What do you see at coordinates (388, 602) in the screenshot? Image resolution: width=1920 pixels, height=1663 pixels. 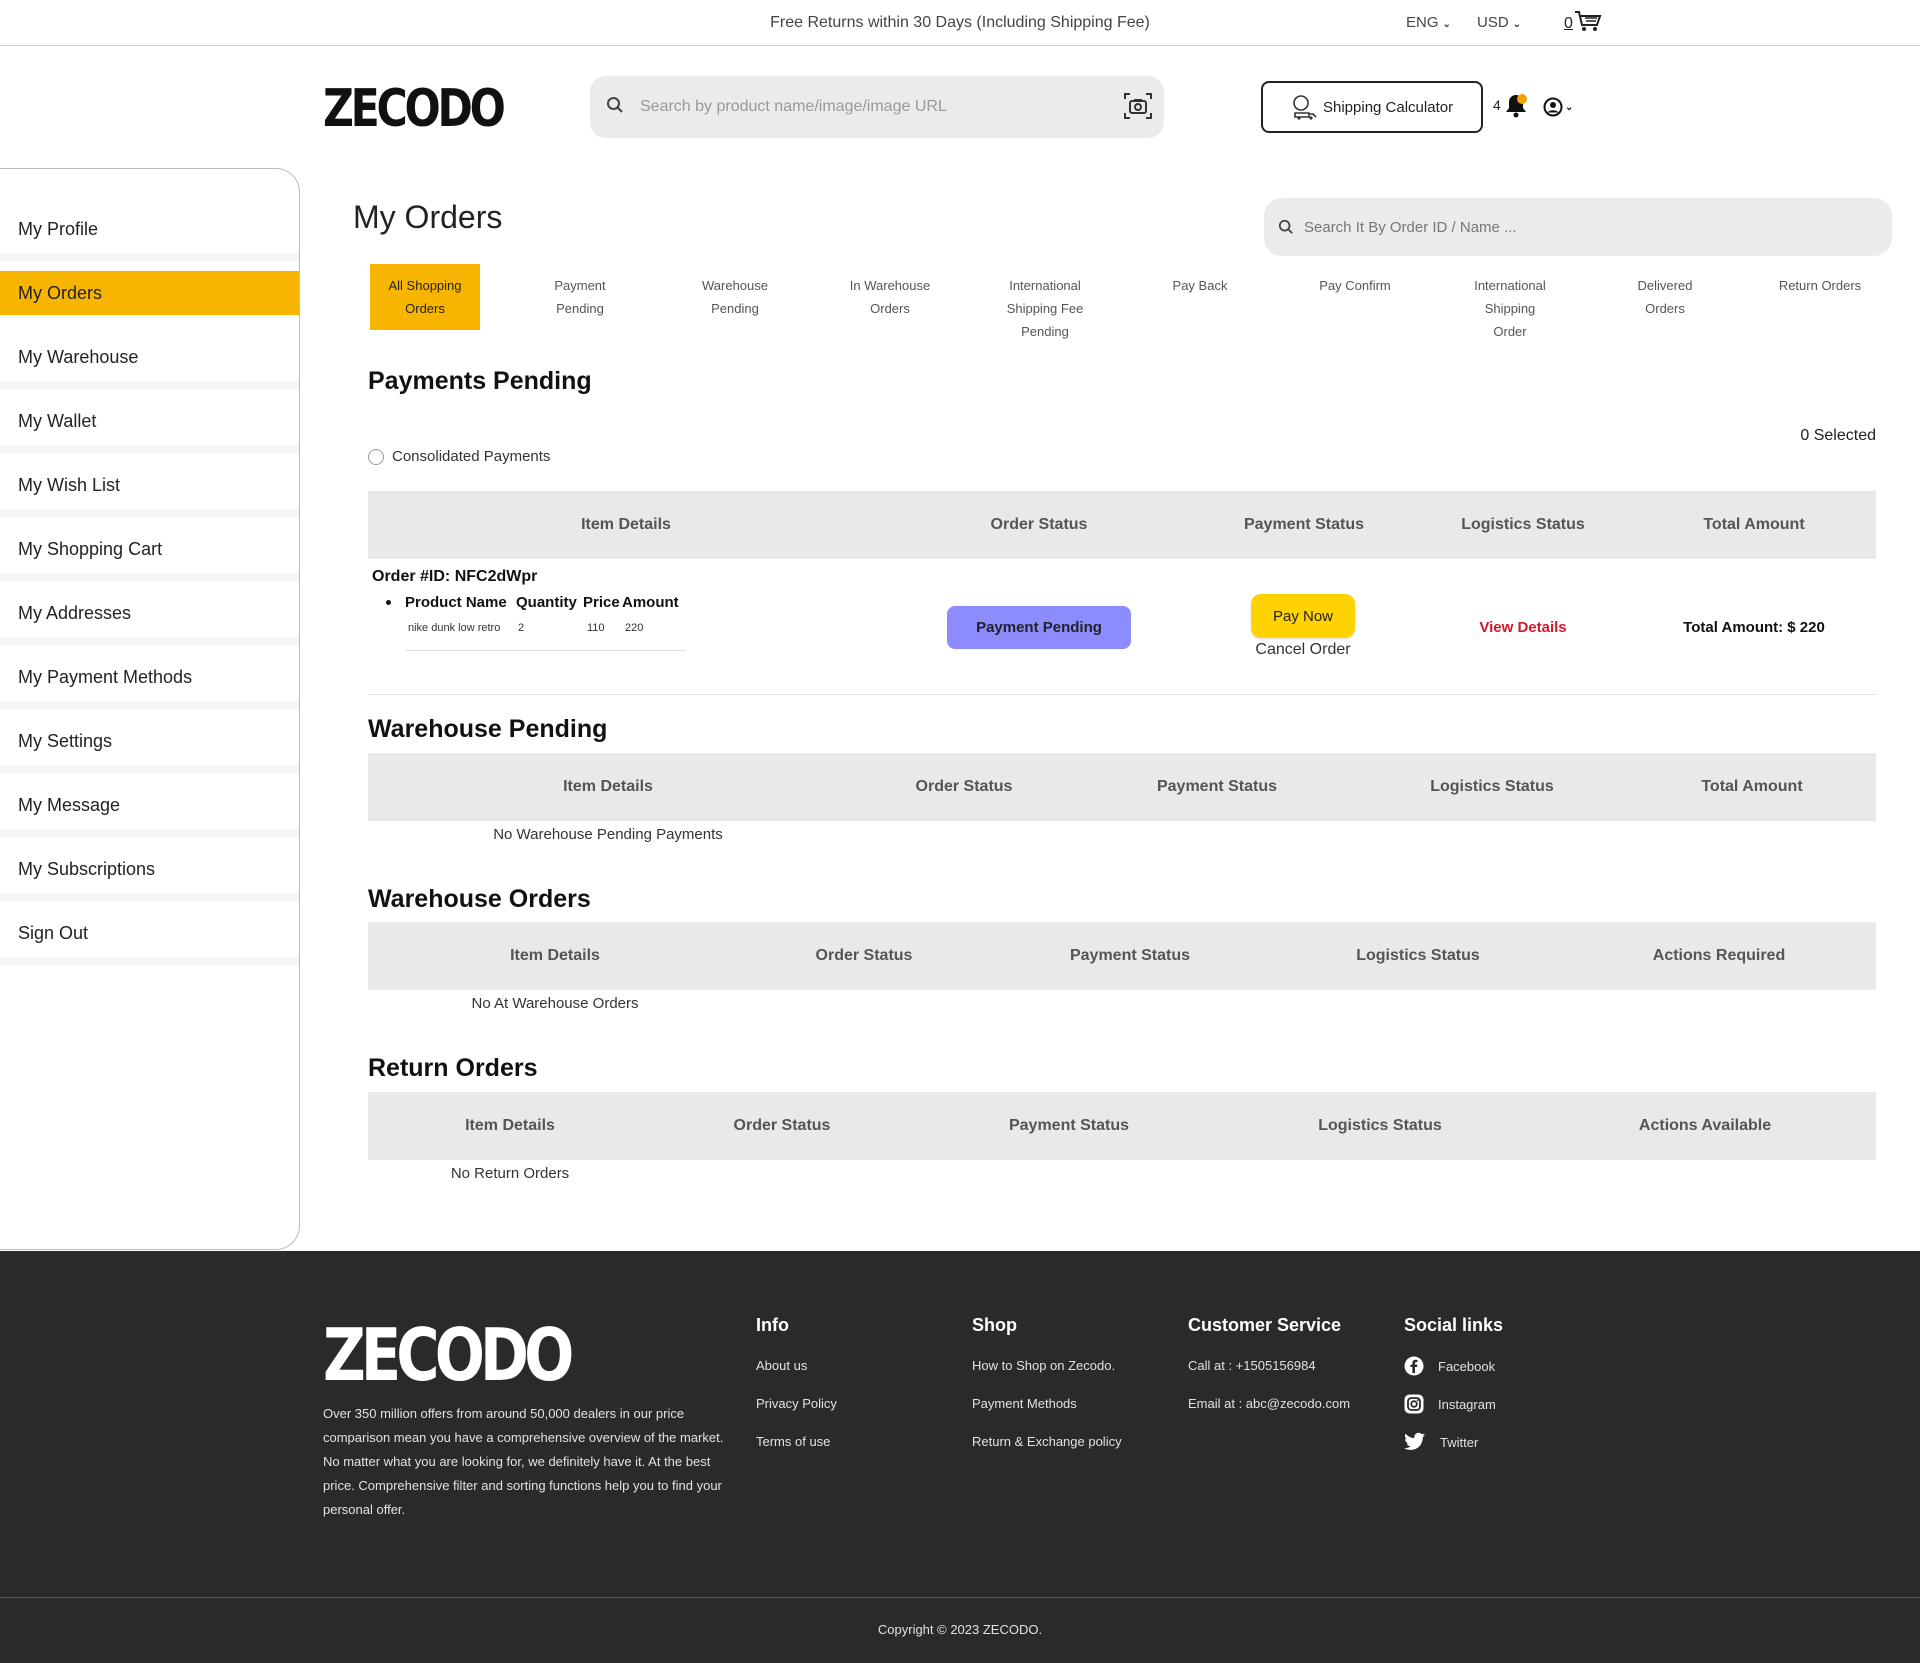 I see `list-bullet` at bounding box center [388, 602].